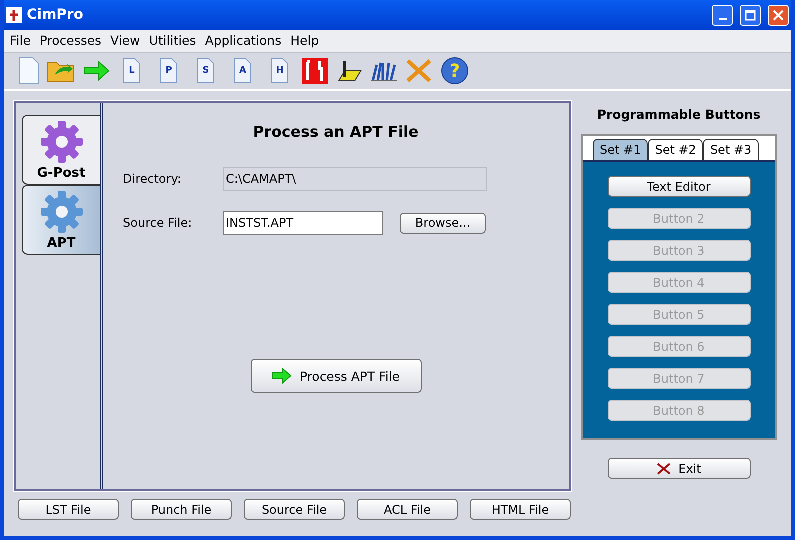  I want to click on field-label: Source File:, so click(158, 223).